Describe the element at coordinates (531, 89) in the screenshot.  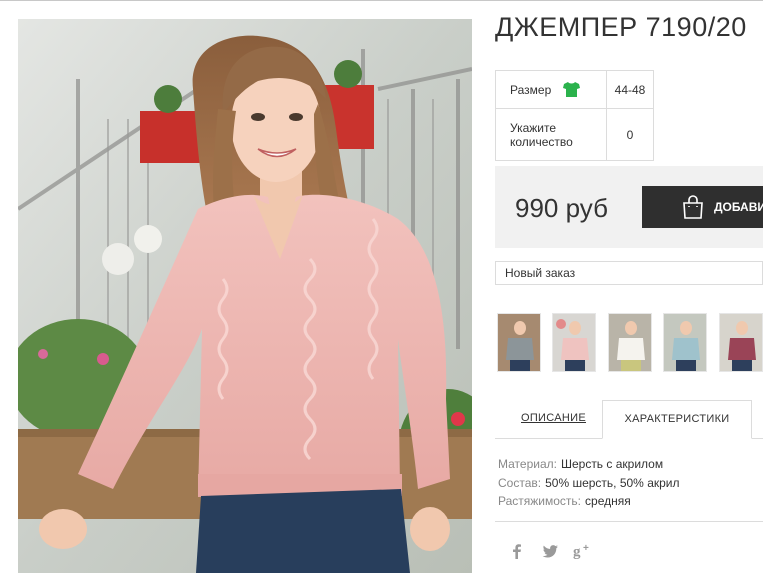
I see `size-label: Размер` at that location.